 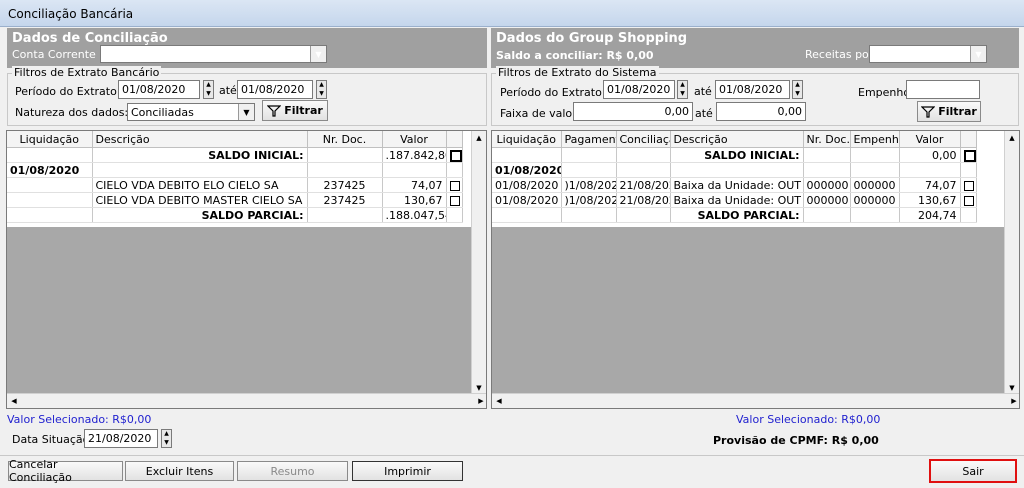 What do you see at coordinates (121, 438) in the screenshot?
I see `data-situacao-input: 21/08/2020` at bounding box center [121, 438].